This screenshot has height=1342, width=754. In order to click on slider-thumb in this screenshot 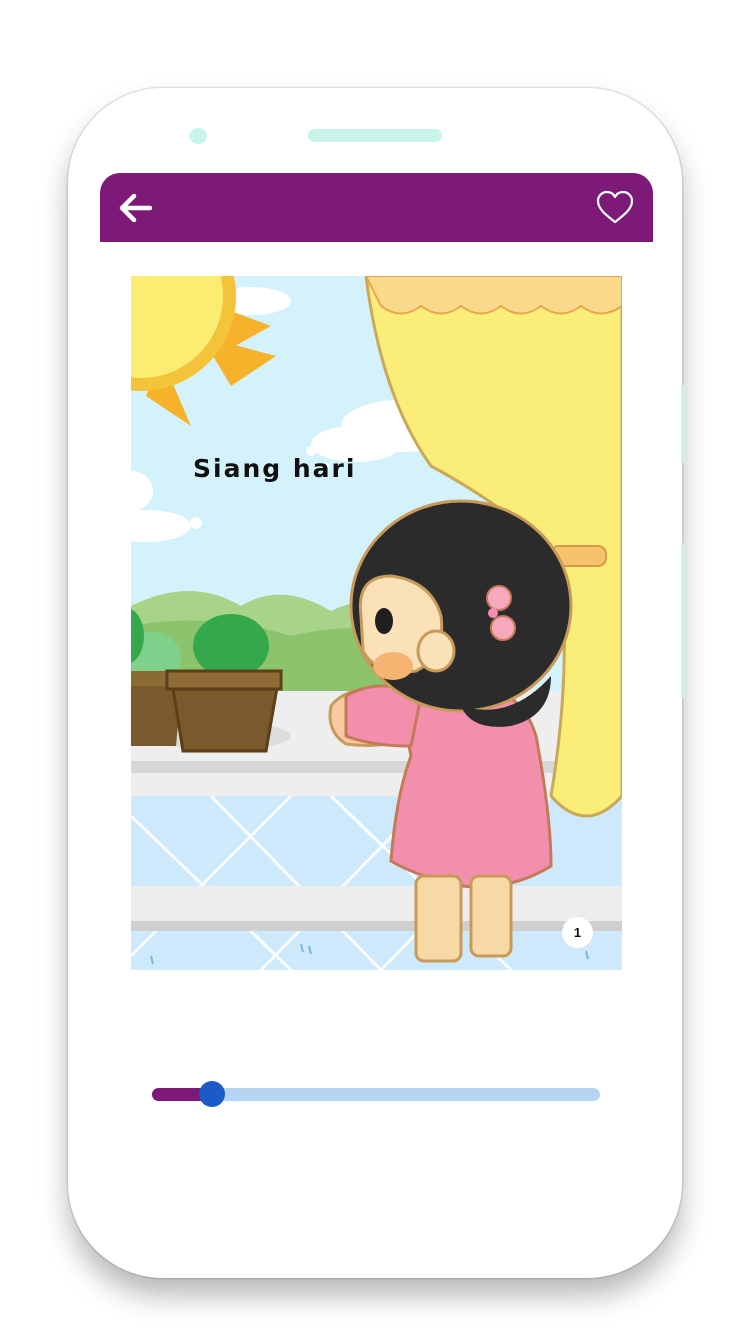, I will do `click(211, 1094)`.